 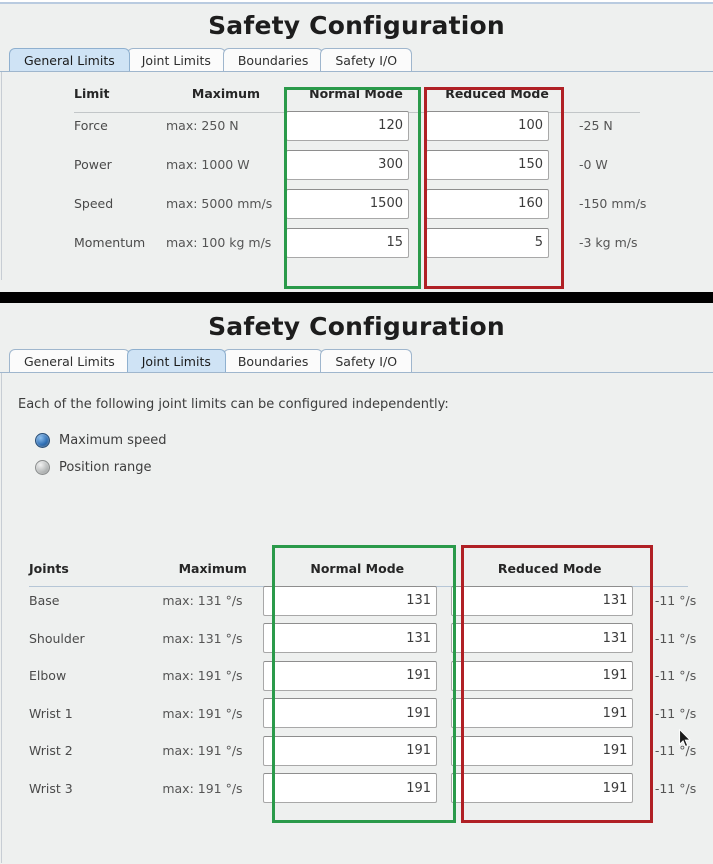 I want to click on input-force-normal, so click(x=347, y=125).